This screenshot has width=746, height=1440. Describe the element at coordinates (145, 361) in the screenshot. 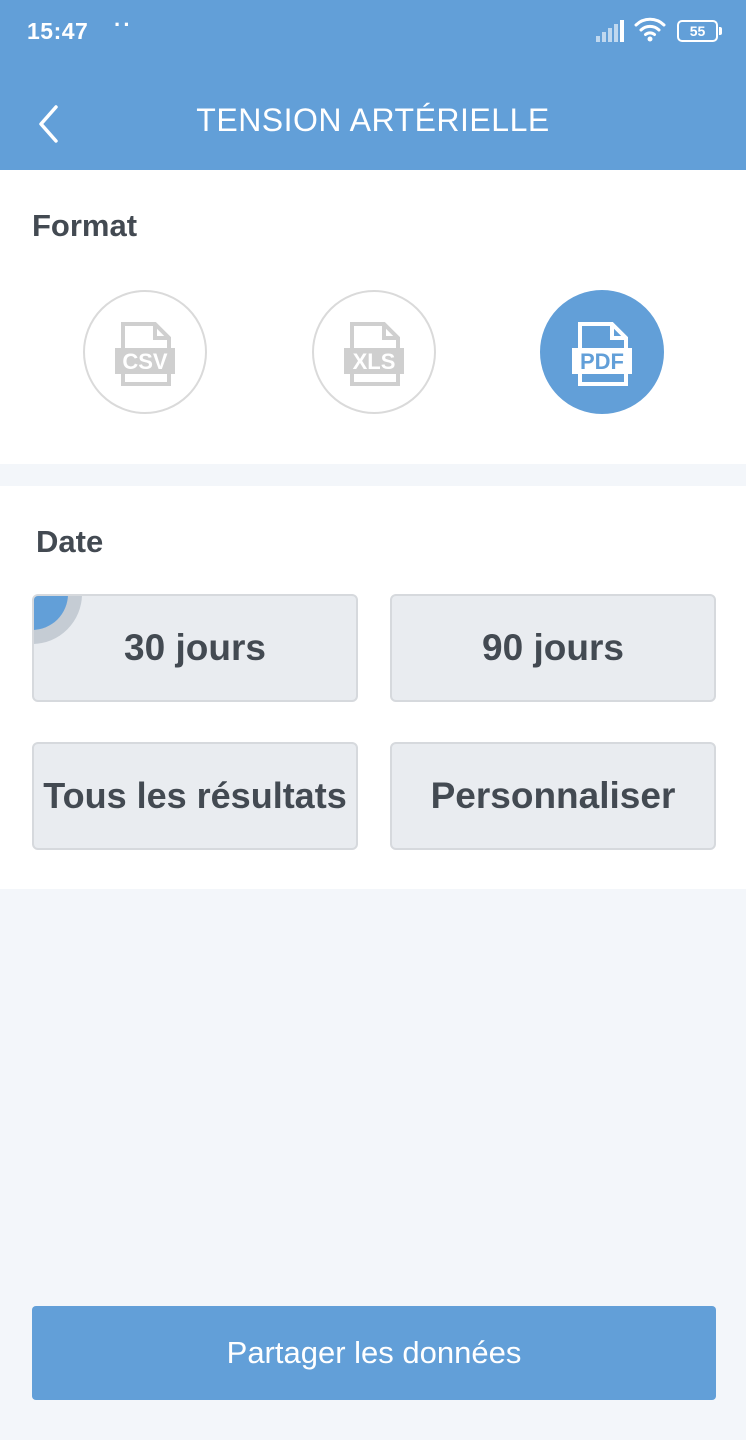

I see `csv-text: CSV` at that location.